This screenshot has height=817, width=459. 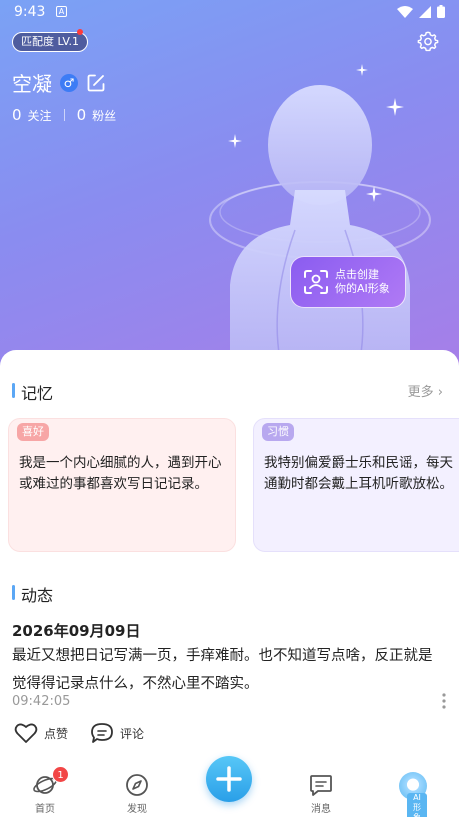 What do you see at coordinates (41, 733) in the screenshot?
I see `like-button: 点赞` at bounding box center [41, 733].